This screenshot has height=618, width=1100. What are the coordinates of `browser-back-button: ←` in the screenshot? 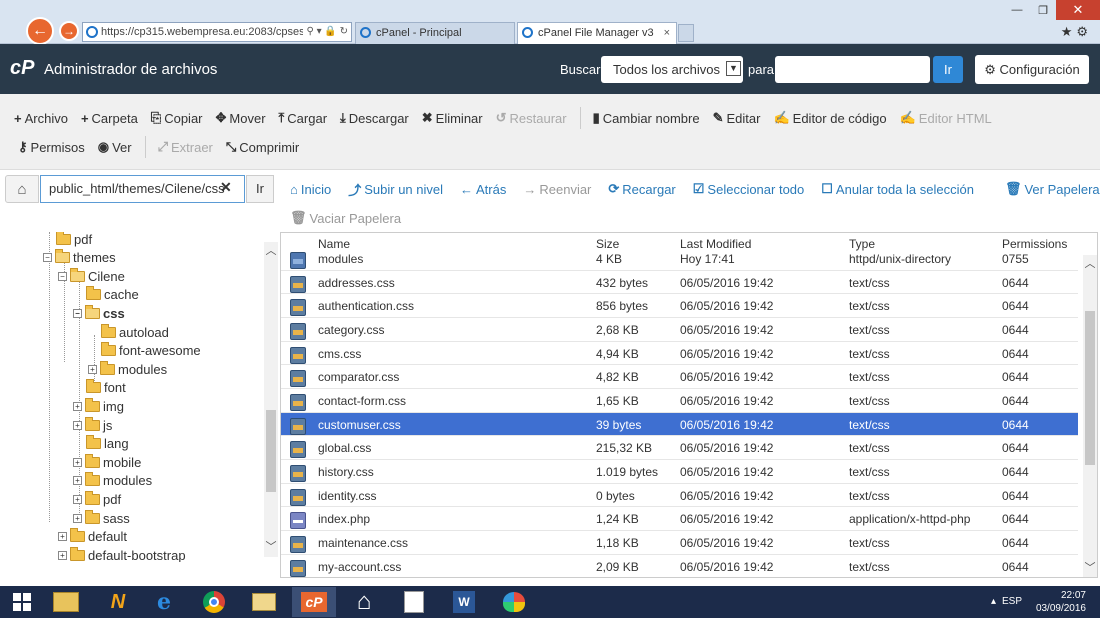 It's located at (40, 31).